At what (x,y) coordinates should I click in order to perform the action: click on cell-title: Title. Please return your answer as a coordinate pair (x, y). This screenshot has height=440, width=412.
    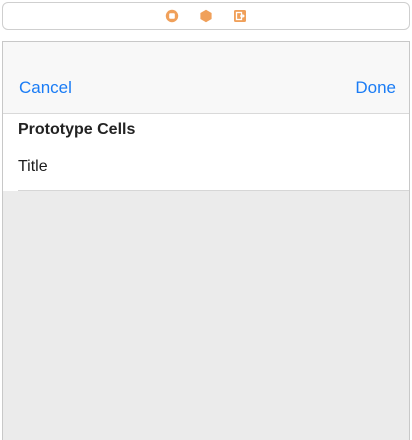
    Looking at the image, I should click on (33, 166).